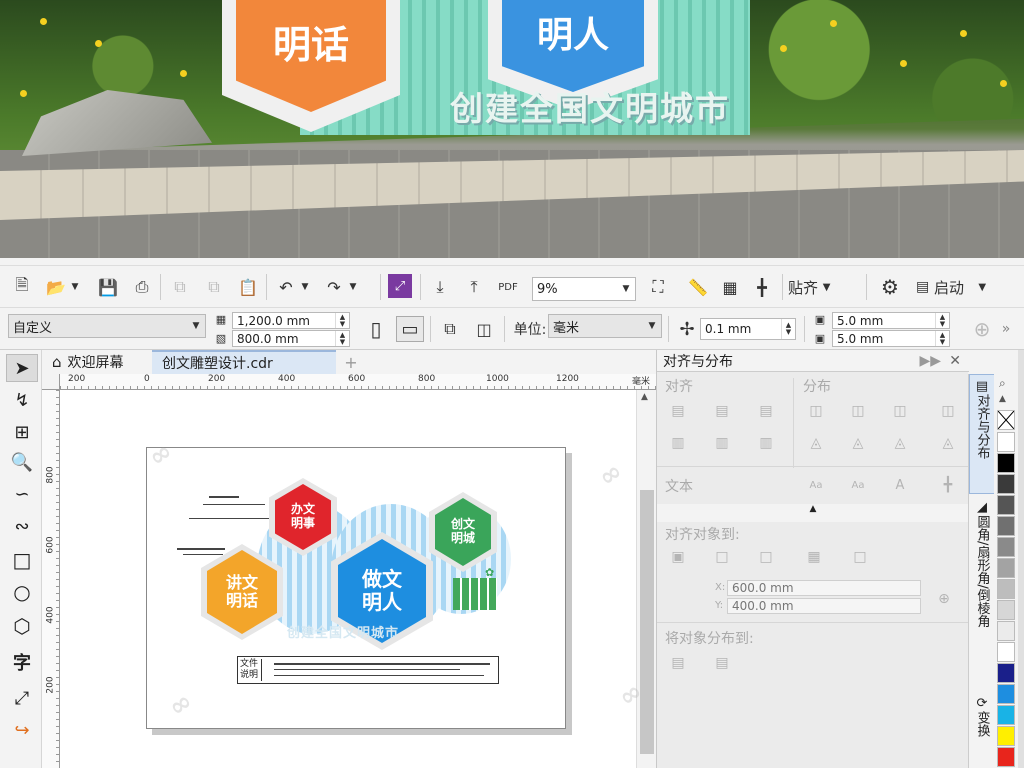 The width and height of the screenshot is (1024, 768). I want to click on crop-tool-icon: ⊞, so click(22, 432).